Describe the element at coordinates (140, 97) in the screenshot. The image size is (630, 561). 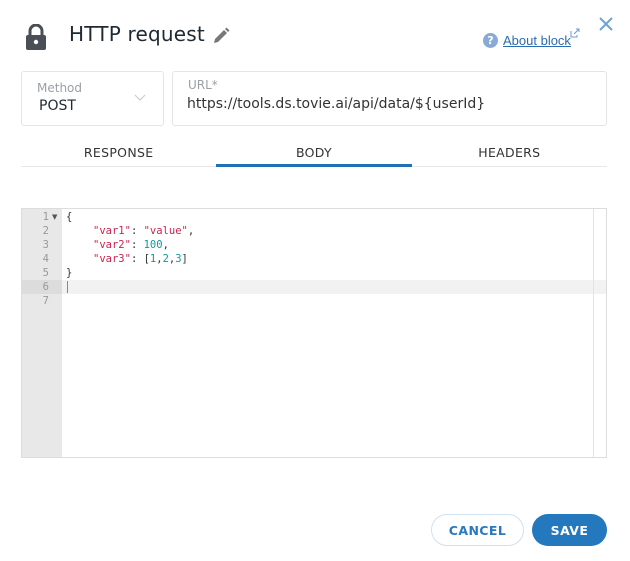
I see `chevron-down-icon` at that location.